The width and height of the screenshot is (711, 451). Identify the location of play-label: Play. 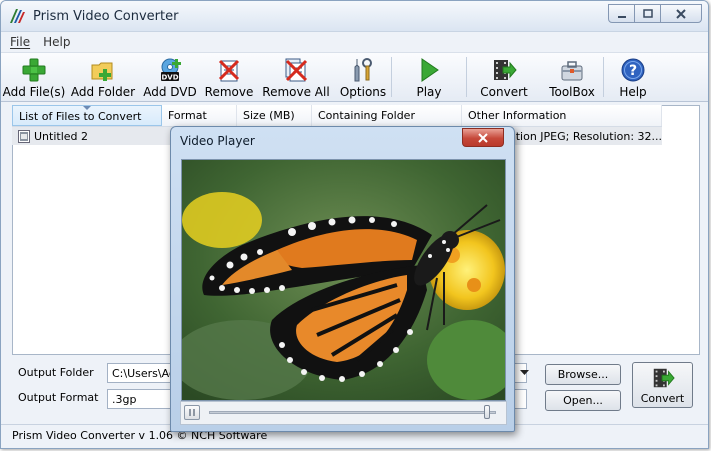
(429, 92).